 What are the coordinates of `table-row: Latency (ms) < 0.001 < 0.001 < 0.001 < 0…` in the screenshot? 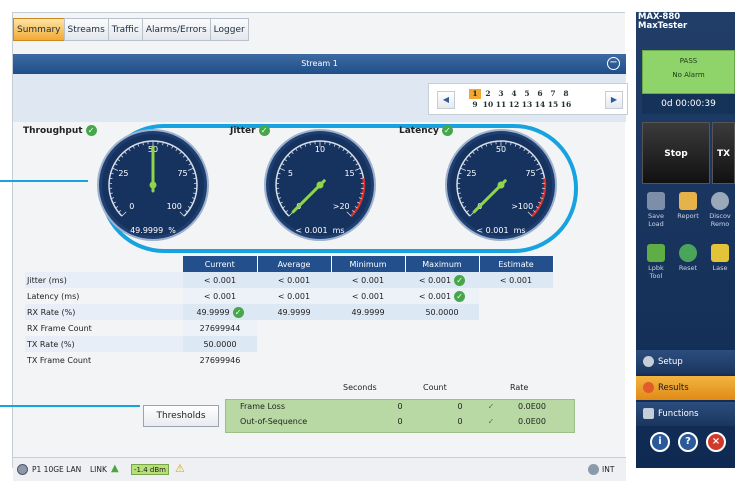 It's located at (289, 296).